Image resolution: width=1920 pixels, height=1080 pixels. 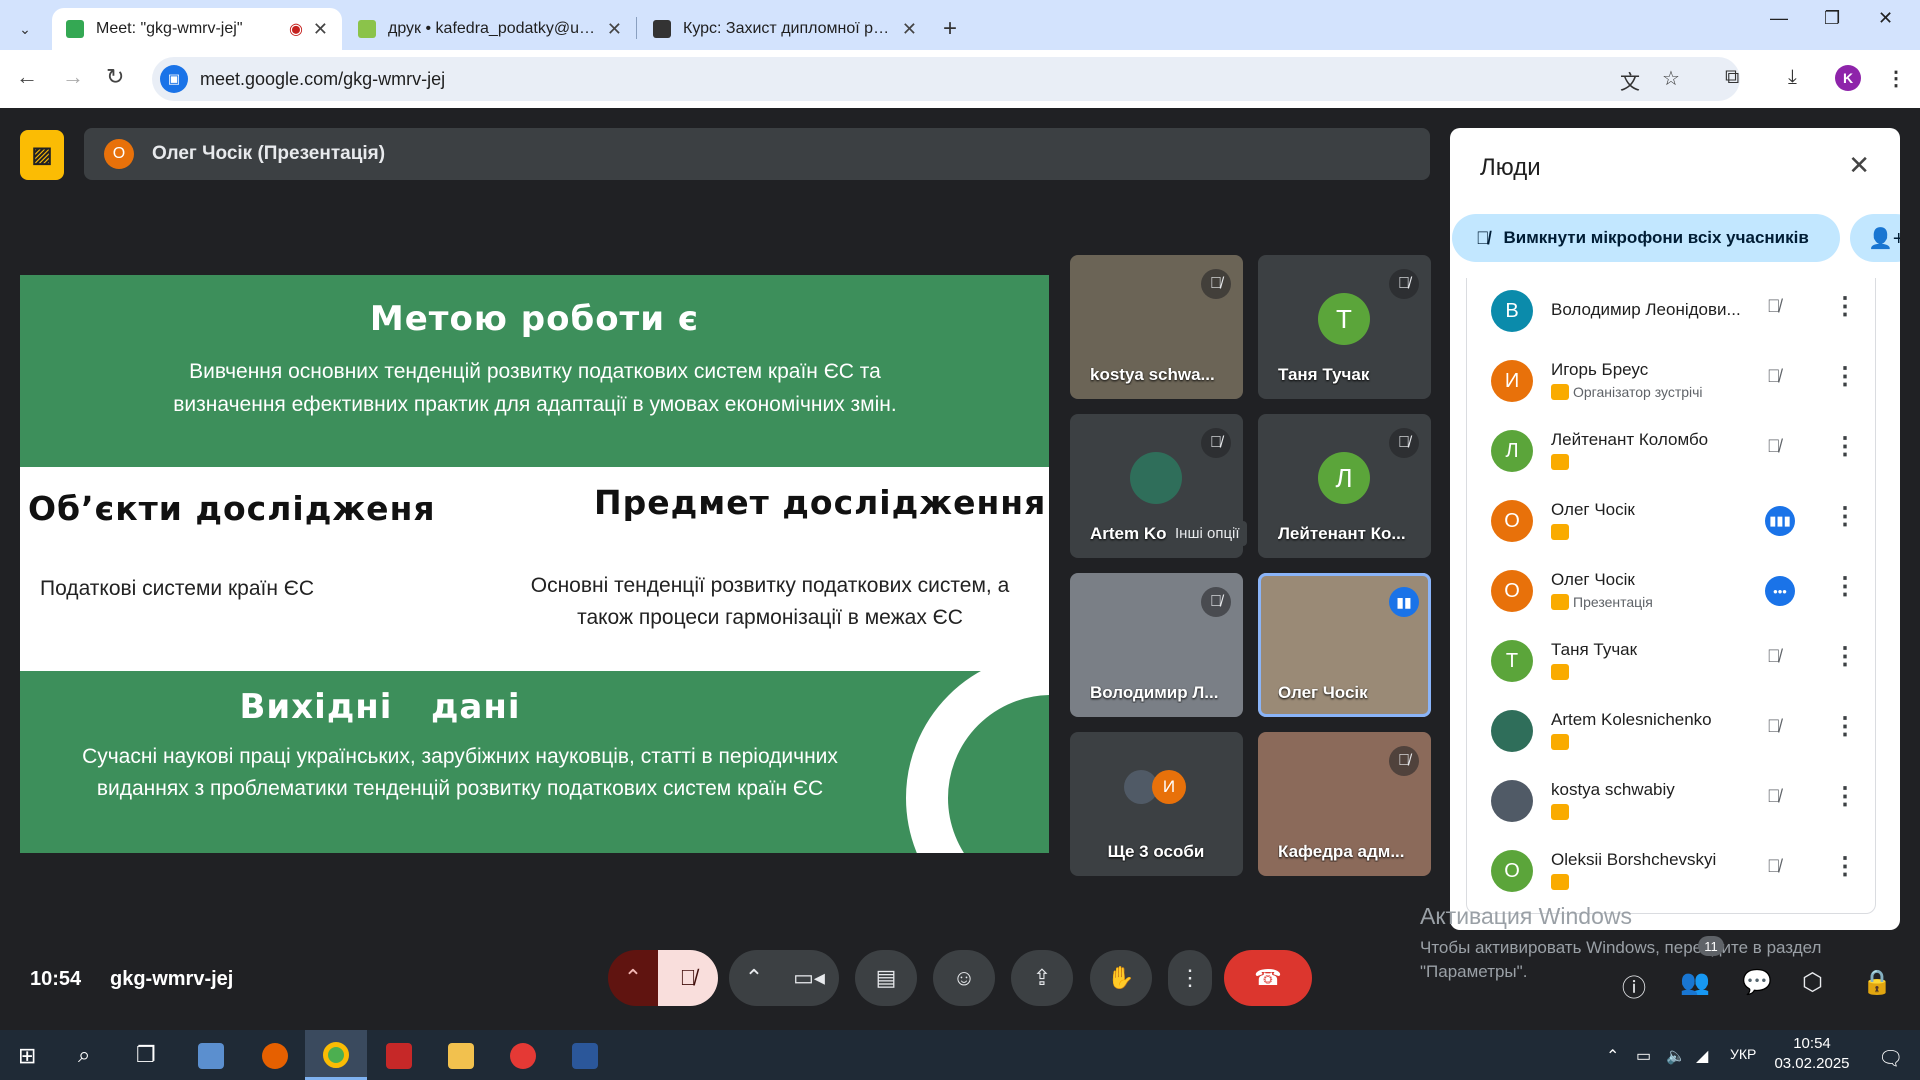 I want to click on firefox-icon, so click(x=275, y=1056).